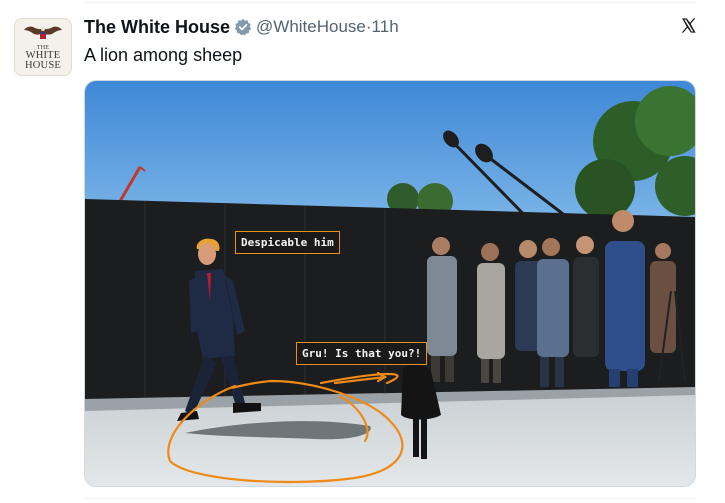 Image resolution: width=725 pixels, height=503 pixels. What do you see at coordinates (688, 25) in the screenshot?
I see `x-logo-icon` at bounding box center [688, 25].